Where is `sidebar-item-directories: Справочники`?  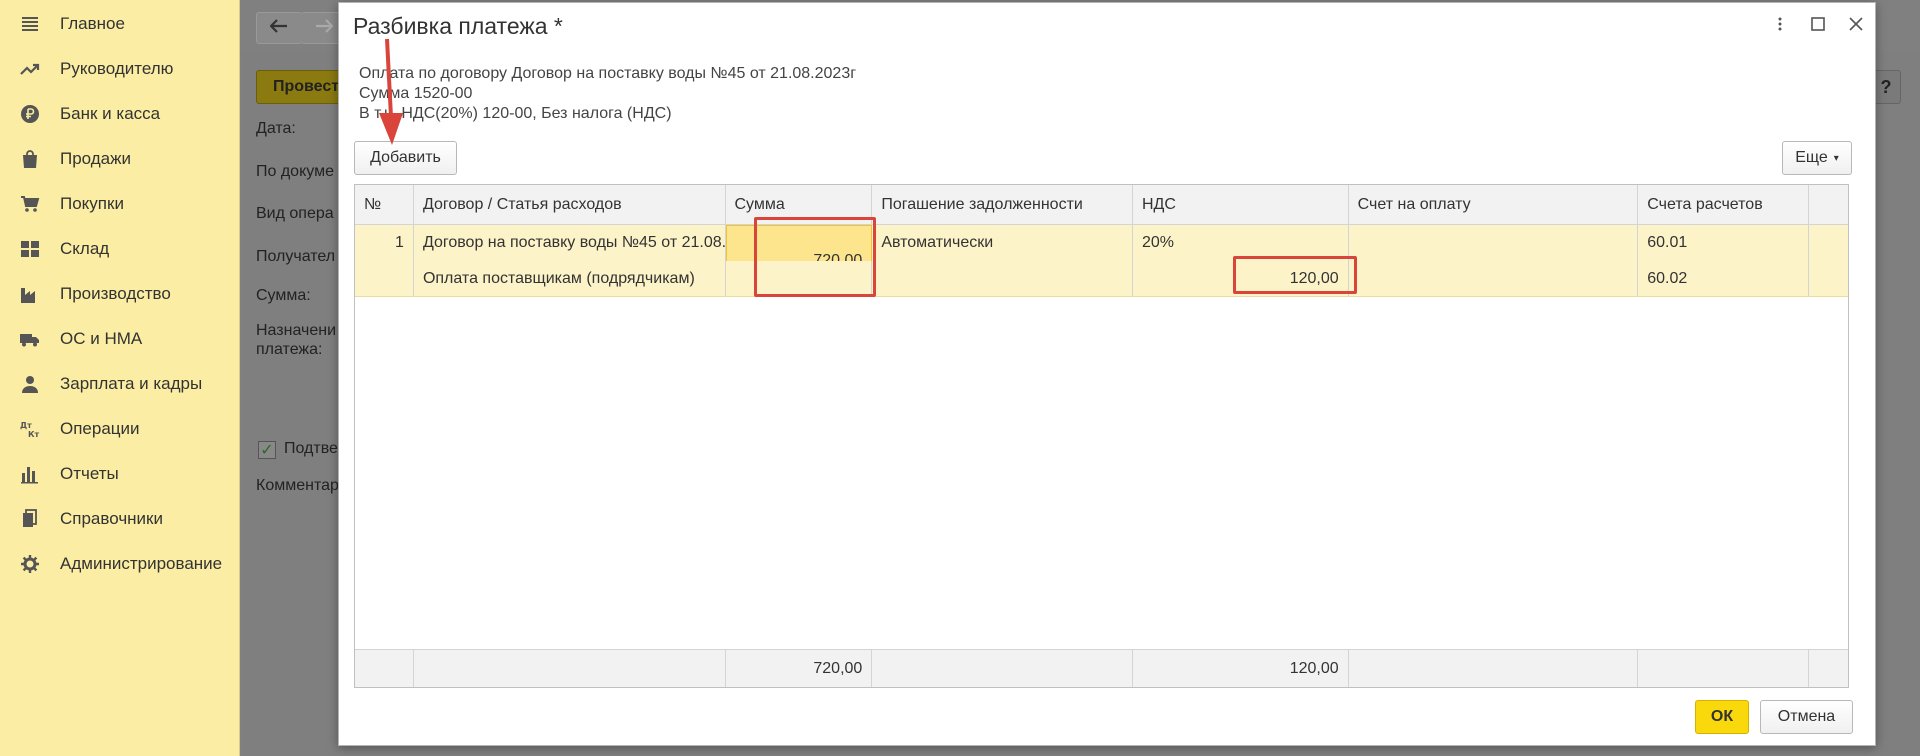 sidebar-item-directories: Справочники is located at coordinates (119, 518).